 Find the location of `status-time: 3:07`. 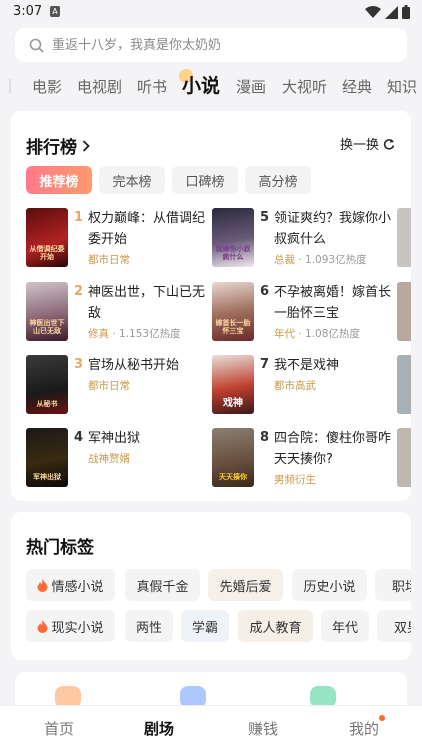

status-time: 3:07 is located at coordinates (28, 11).